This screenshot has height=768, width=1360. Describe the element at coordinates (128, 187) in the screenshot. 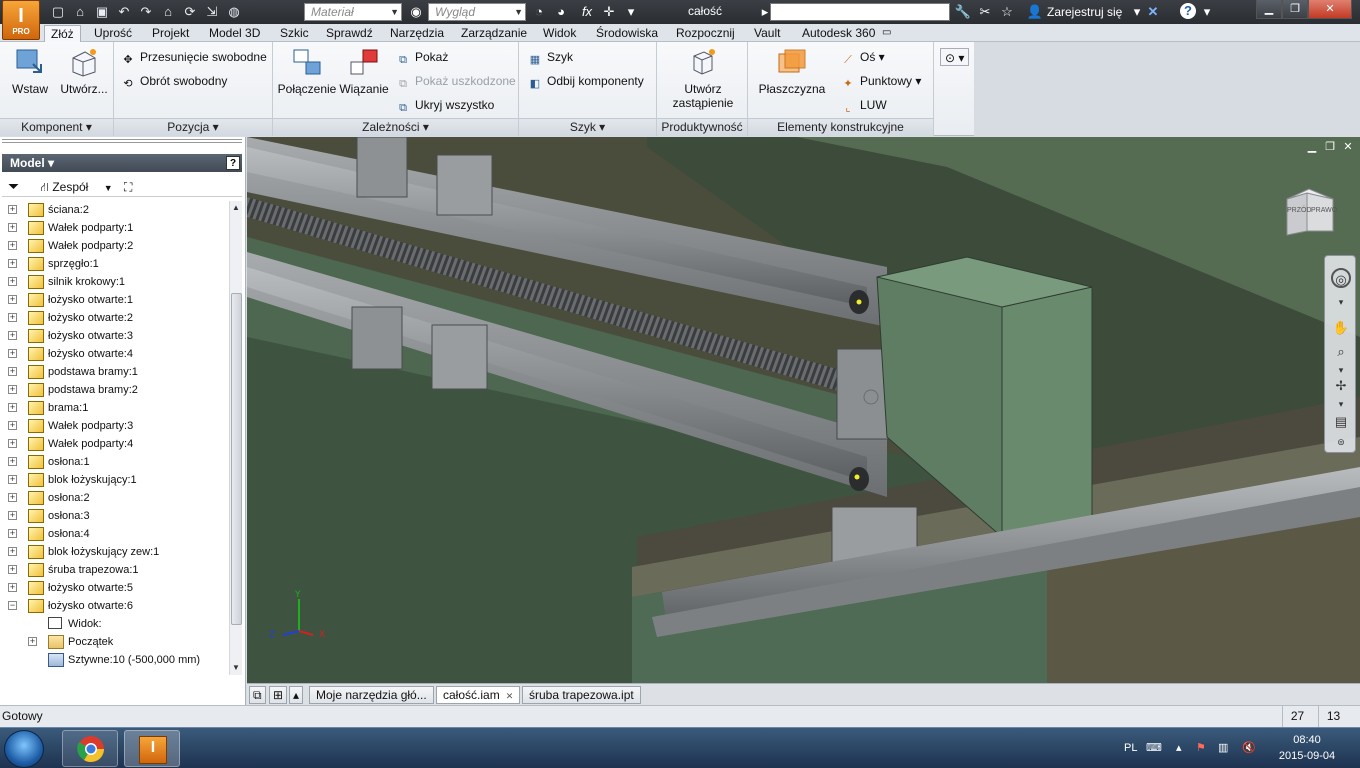

I see `find-binoculars-icon: ⛶` at that location.